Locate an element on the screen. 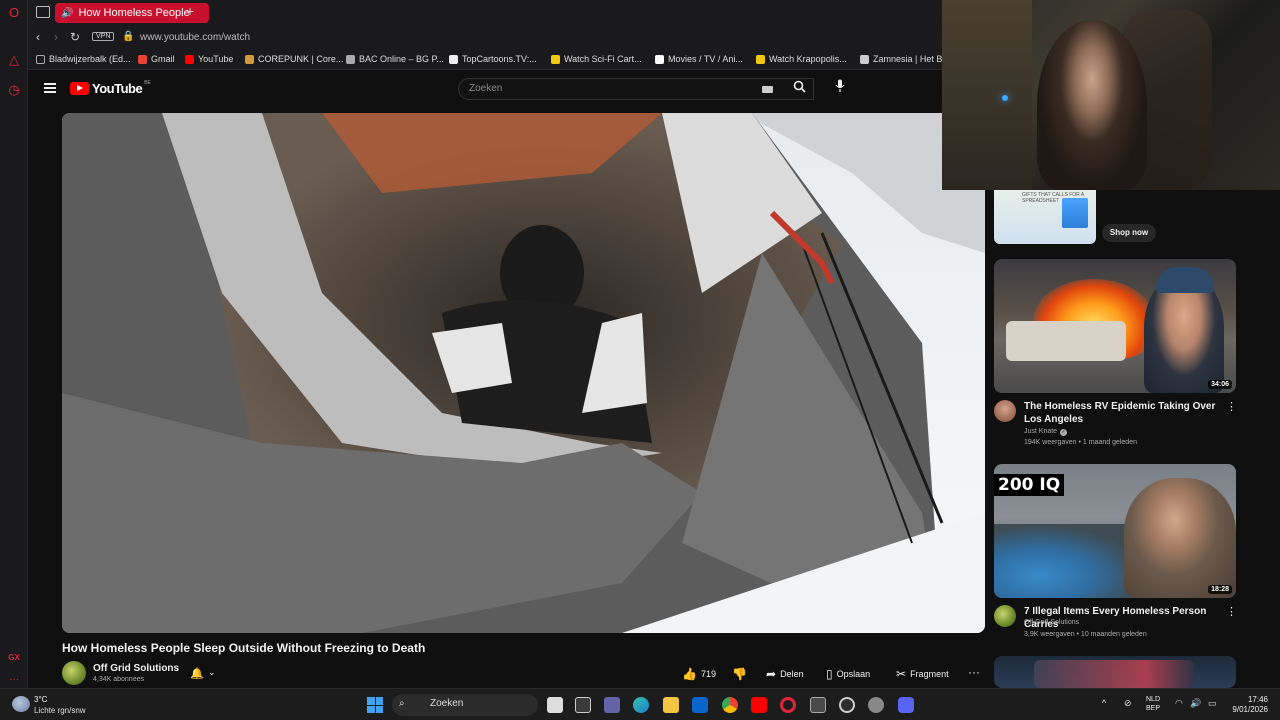 The image size is (1280, 720). youtube-logo: YouTube BE is located at coordinates (110, 88).